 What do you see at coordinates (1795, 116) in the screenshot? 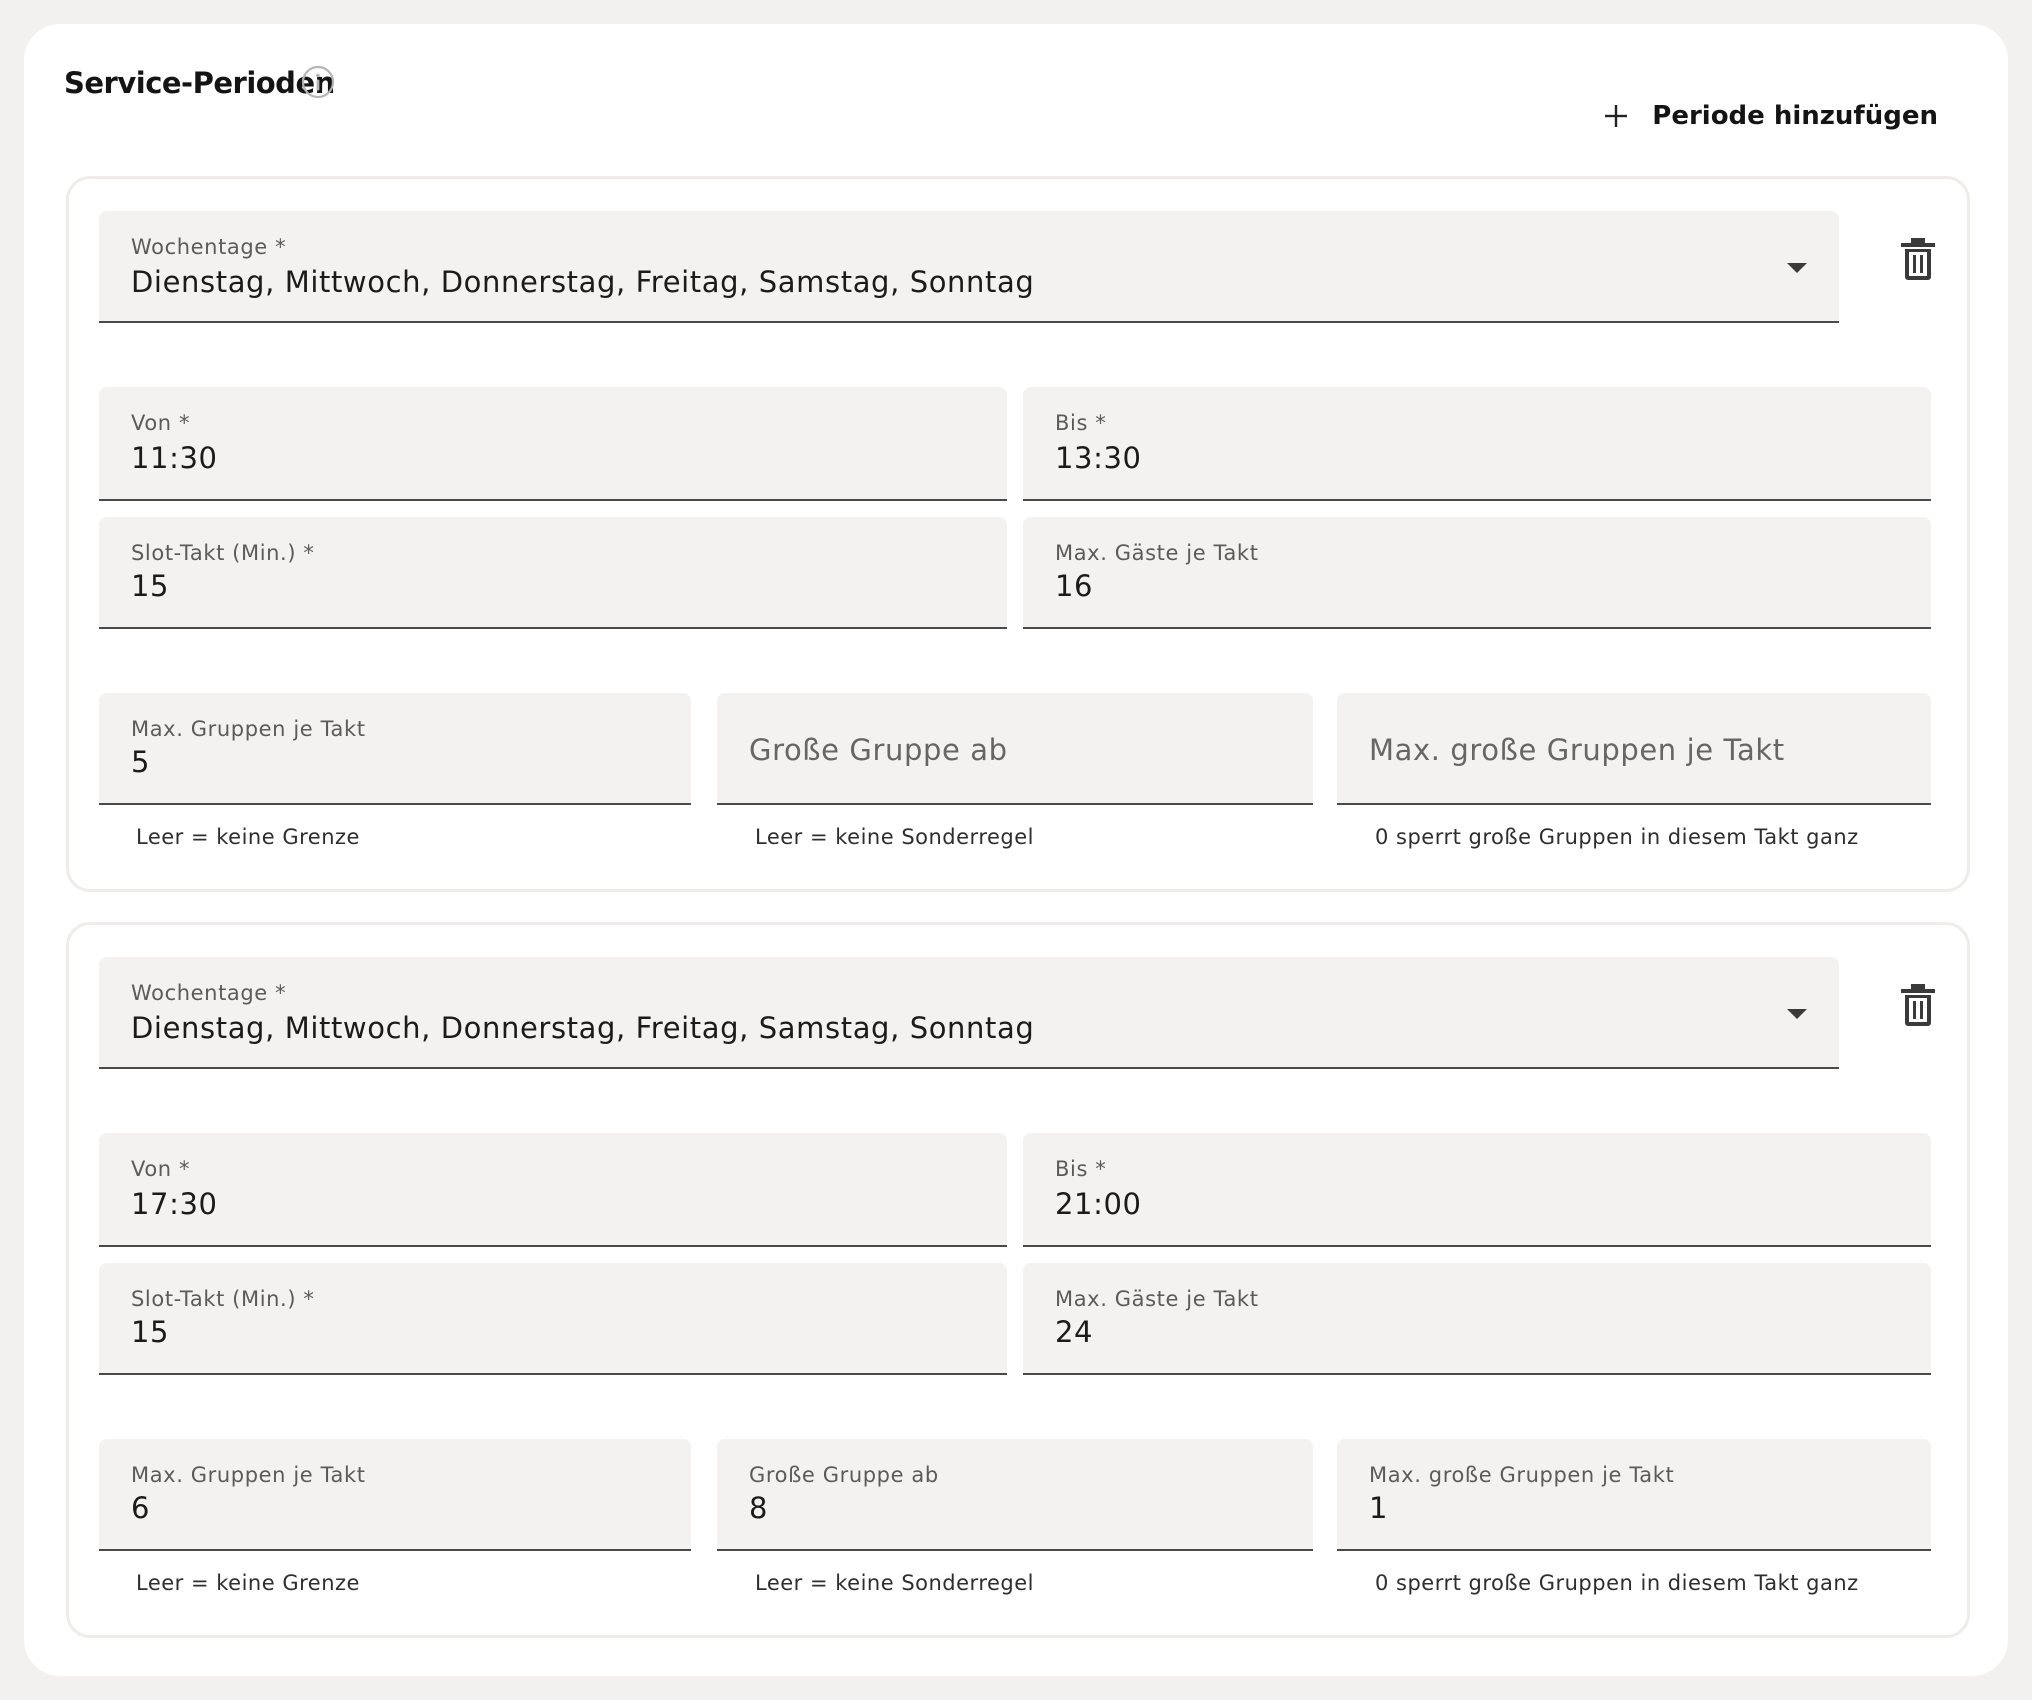
I see `add-period-label: Periode hinzufügen` at bounding box center [1795, 116].